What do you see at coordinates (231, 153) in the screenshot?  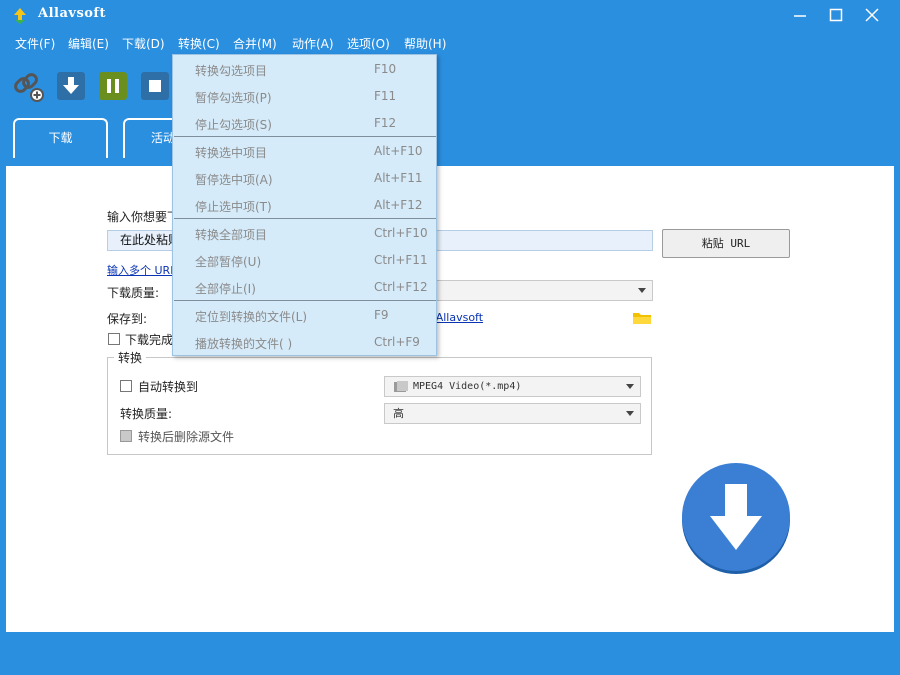 I see `menu-item-label: 转换选中项目` at bounding box center [231, 153].